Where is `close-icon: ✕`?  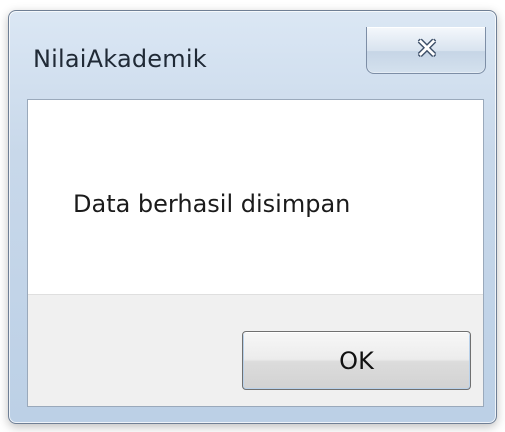 close-icon: ✕ is located at coordinates (427, 48).